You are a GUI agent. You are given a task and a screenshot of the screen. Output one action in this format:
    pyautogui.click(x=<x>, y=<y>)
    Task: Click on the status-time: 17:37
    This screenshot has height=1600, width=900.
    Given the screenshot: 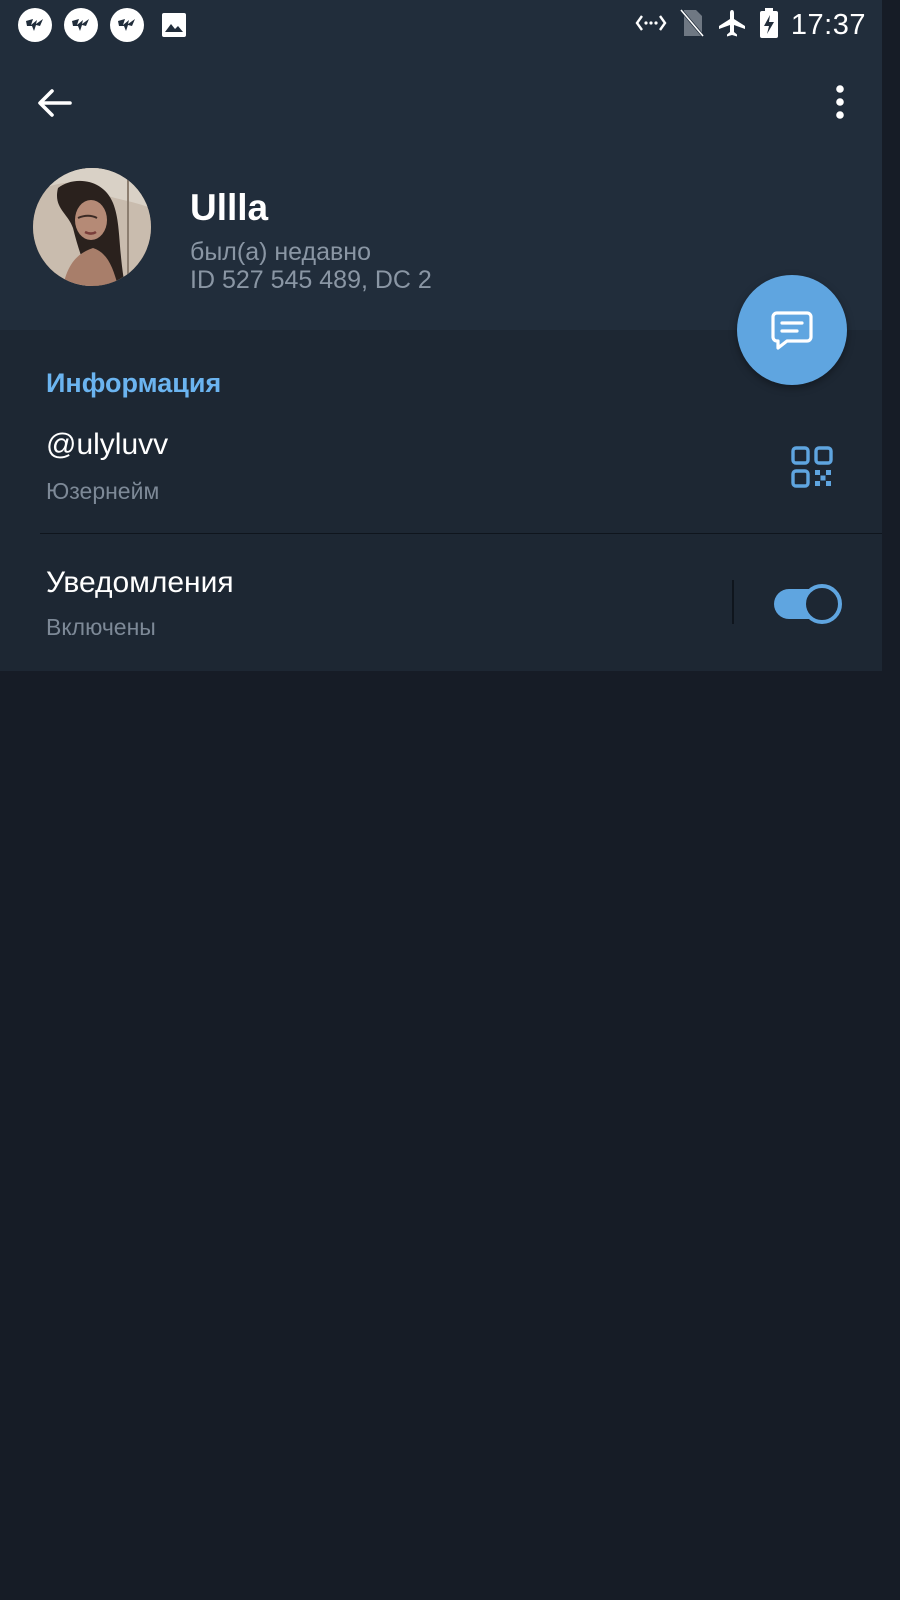 What is the action you would take?
    pyautogui.click(x=828, y=24)
    